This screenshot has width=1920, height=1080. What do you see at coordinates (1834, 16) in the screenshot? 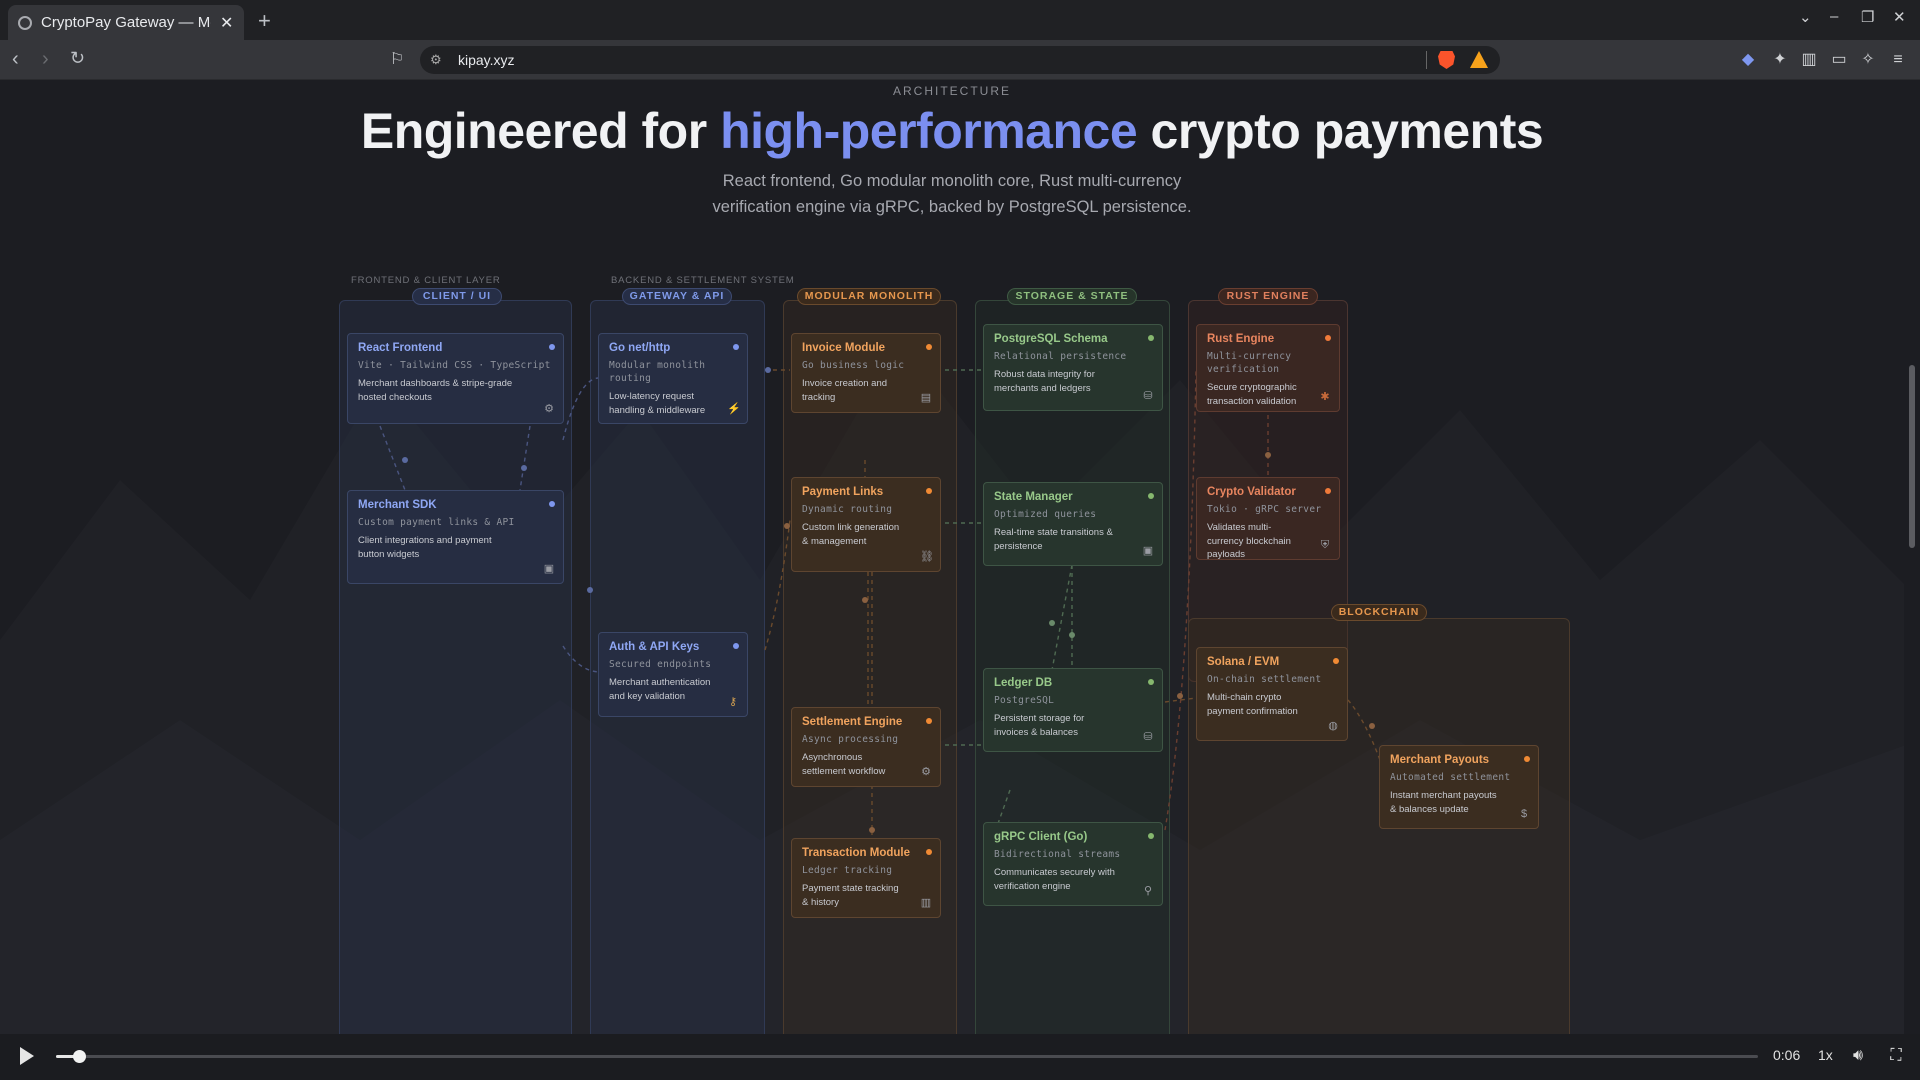
I see `minimize-button: –` at bounding box center [1834, 16].